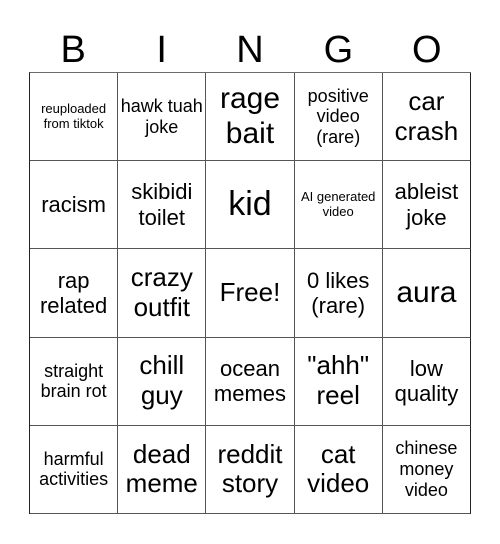 This screenshot has width=500, height=544. Describe the element at coordinates (162, 293) in the screenshot. I see `bingo-cell: crazy outfit` at that location.